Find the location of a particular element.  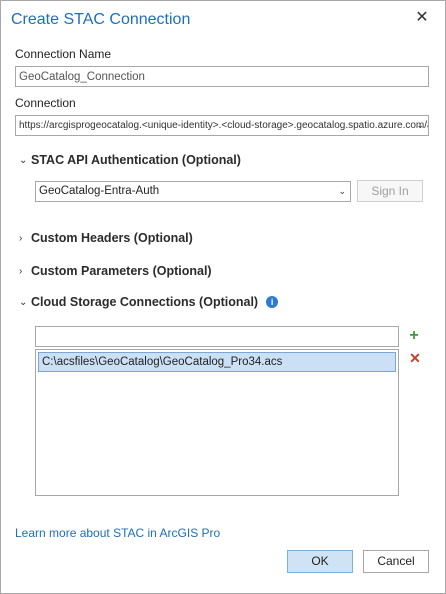

dialog-title: Create STAC Connection is located at coordinates (101, 19).